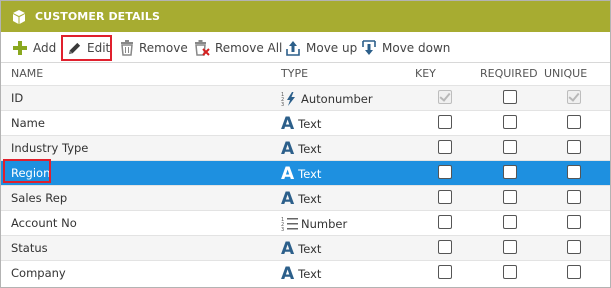 The height and width of the screenshot is (288, 611). I want to click on field-name: Account No, so click(44, 223).